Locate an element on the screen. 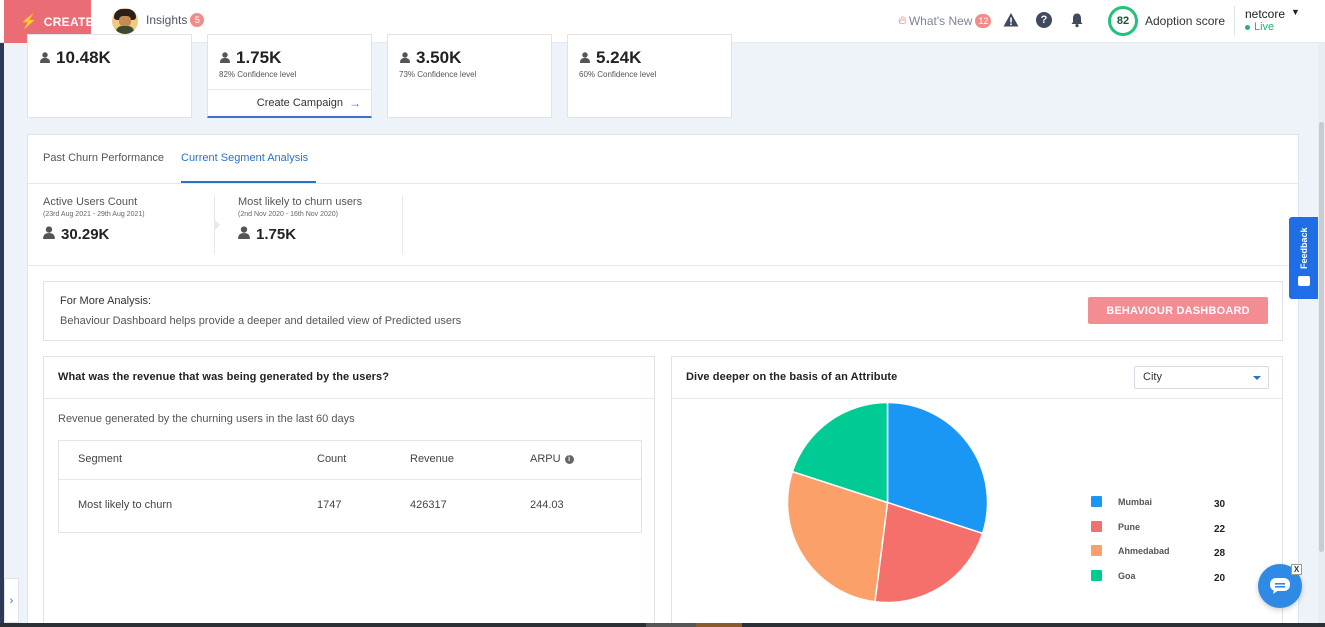 Image resolution: width=1325 pixels, height=627 pixels. stat-value-text: 1.75K is located at coordinates (259, 57).